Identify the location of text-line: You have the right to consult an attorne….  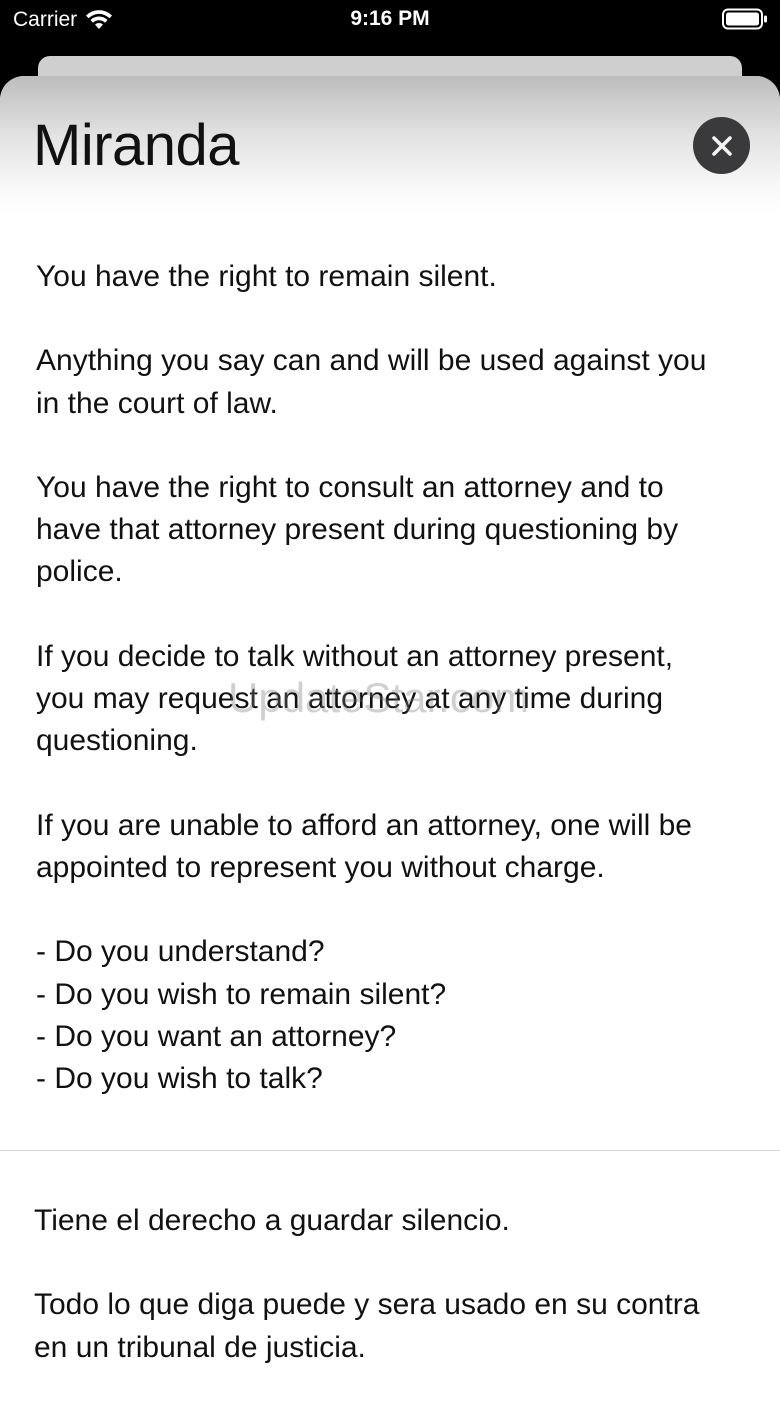
(350, 487).